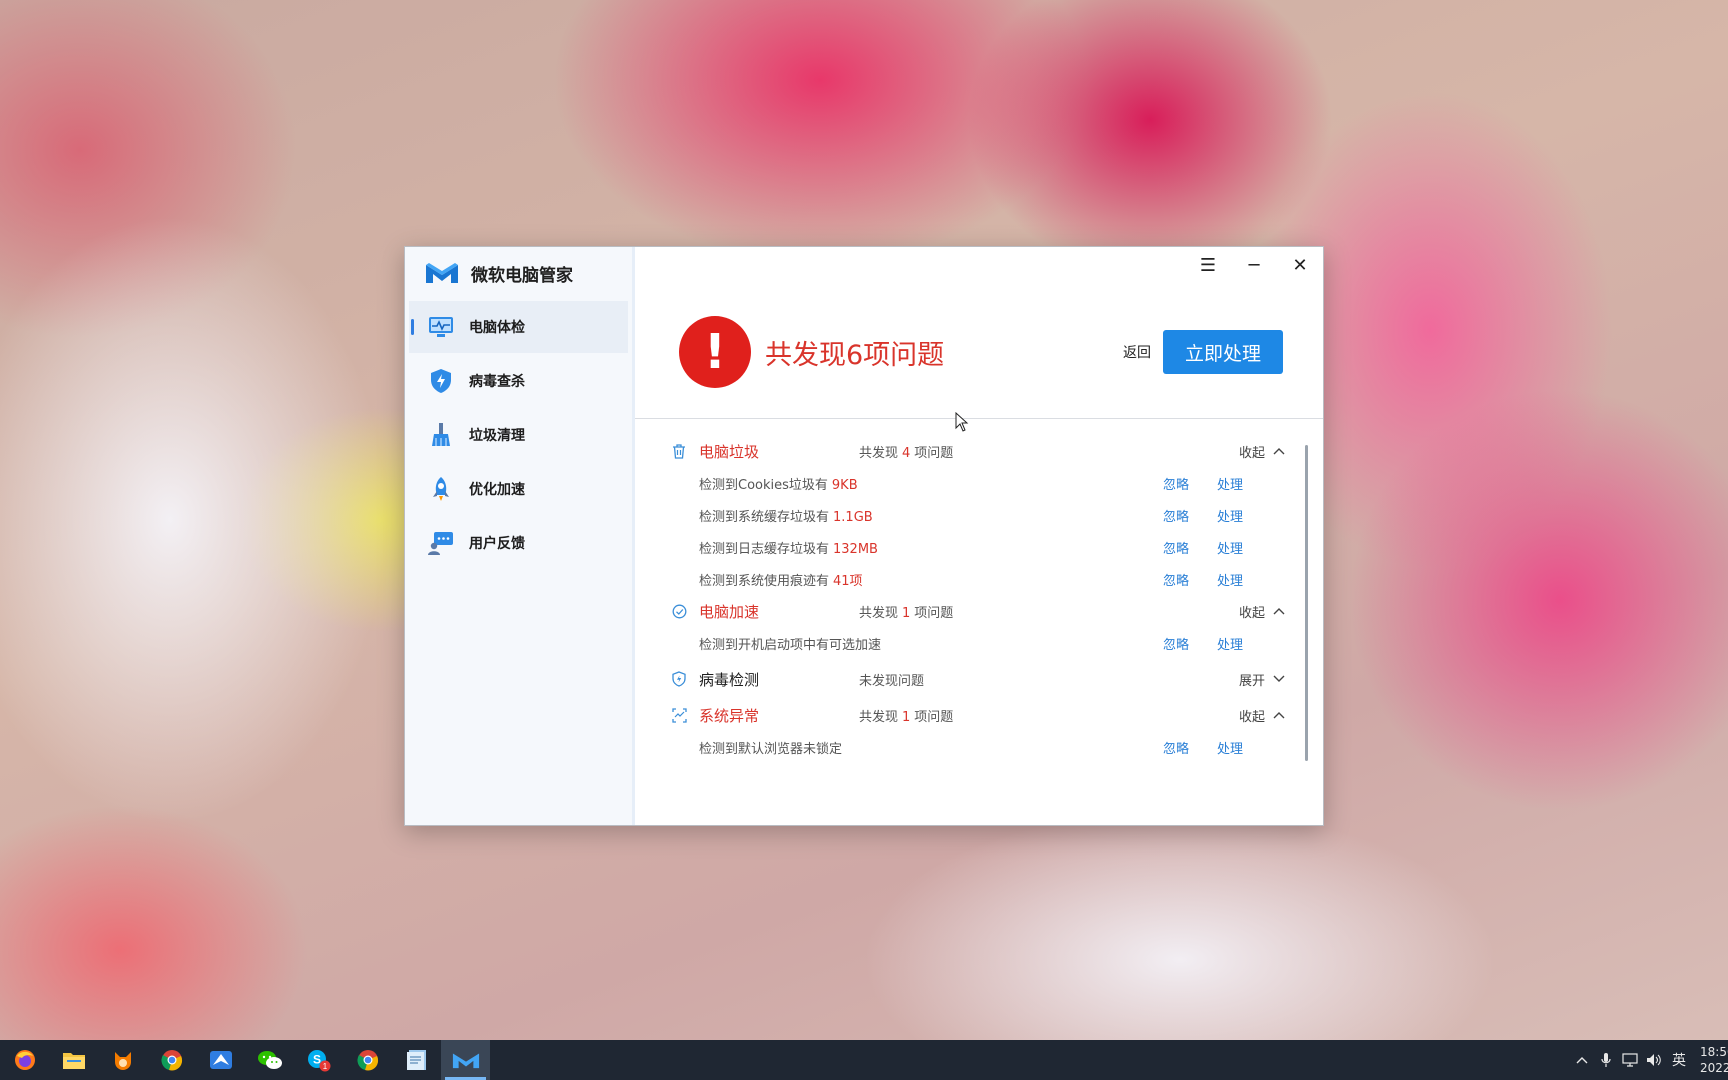 This screenshot has width=1728, height=1080. Describe the element at coordinates (1279, 678) in the screenshot. I see `chevron-down-icon` at that location.